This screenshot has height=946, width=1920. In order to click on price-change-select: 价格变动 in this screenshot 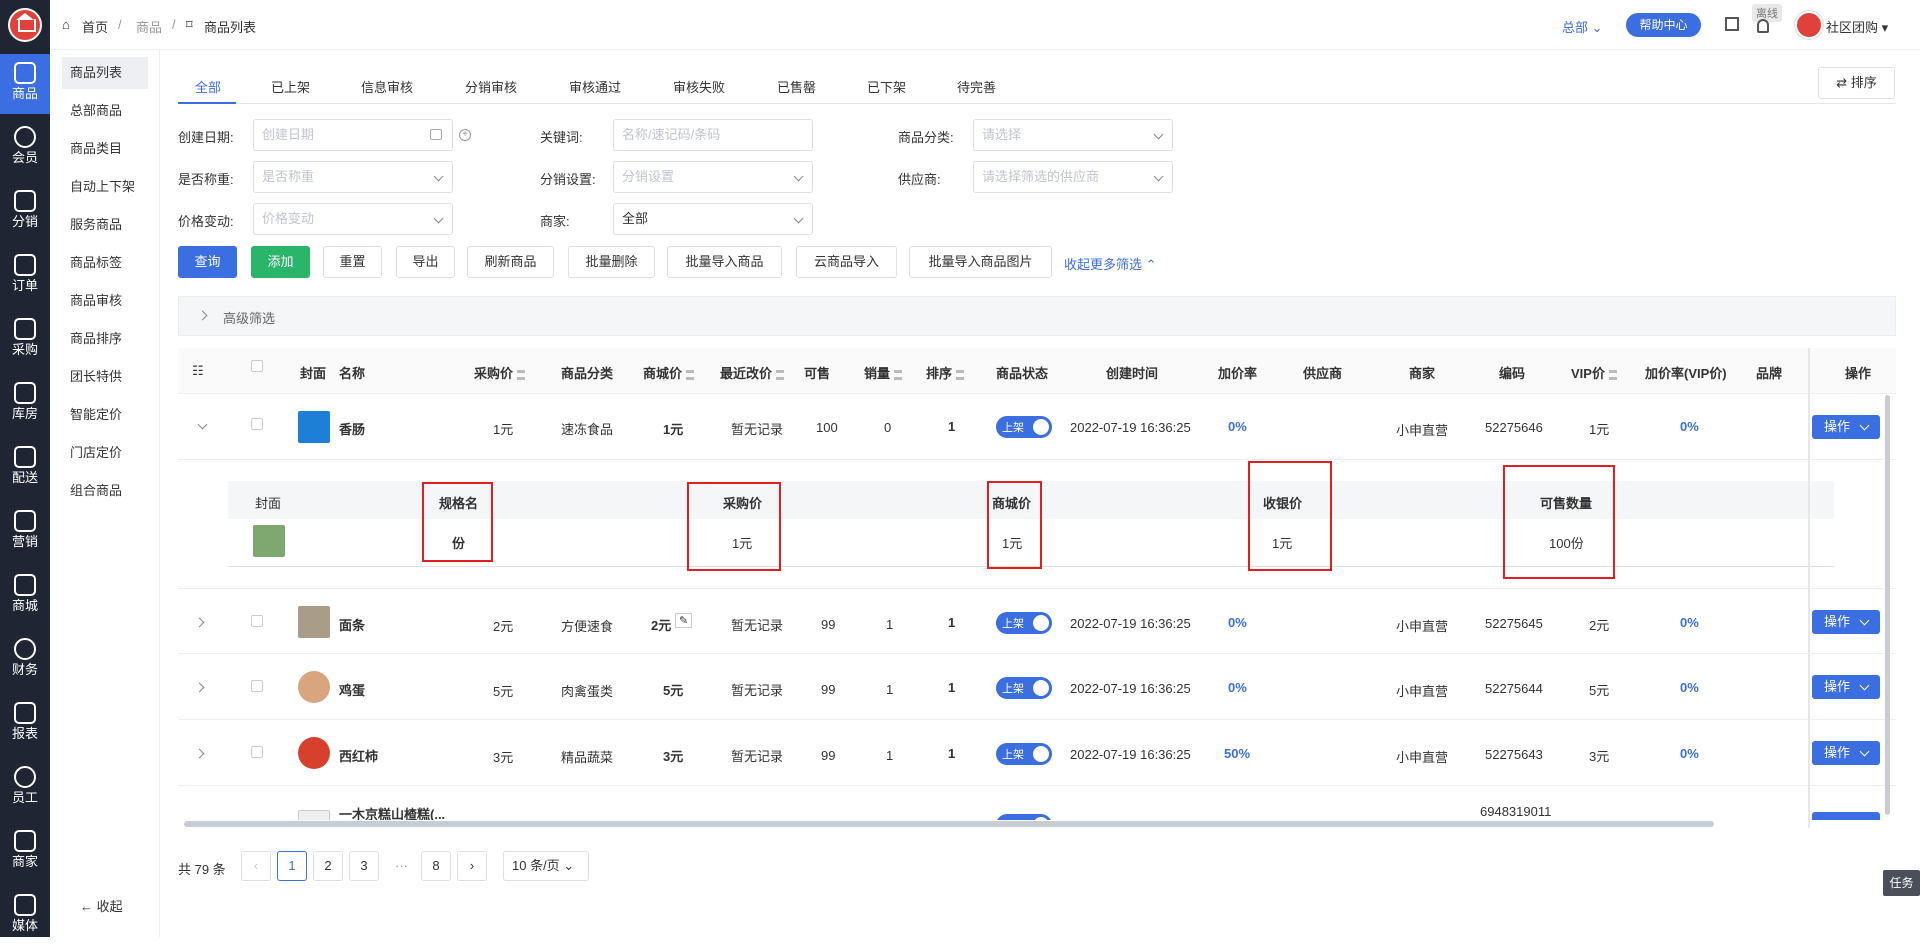, I will do `click(353, 219)`.